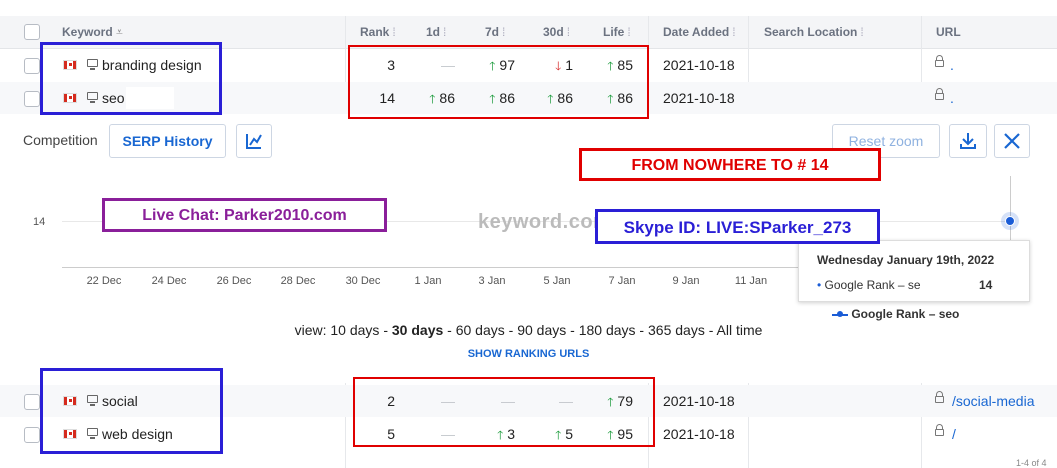  Describe the element at coordinates (1010, 221) in the screenshot. I see `series-point` at that location.